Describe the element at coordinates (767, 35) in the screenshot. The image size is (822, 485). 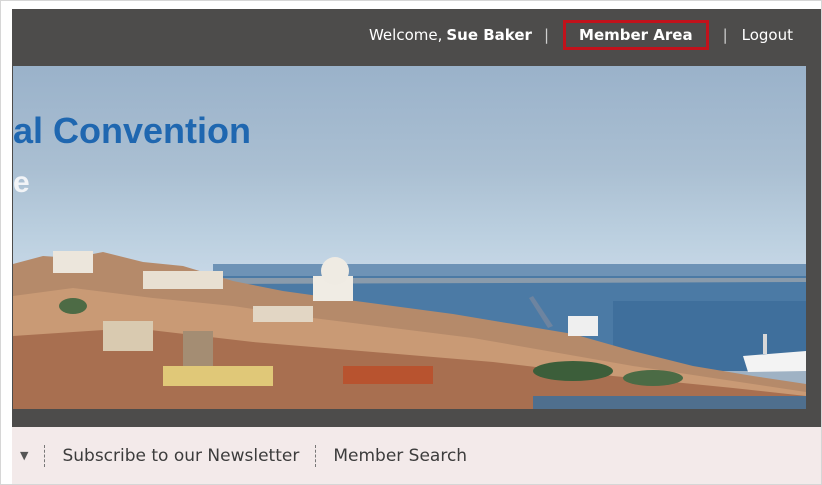
I see `logout-link: Logout` at that location.